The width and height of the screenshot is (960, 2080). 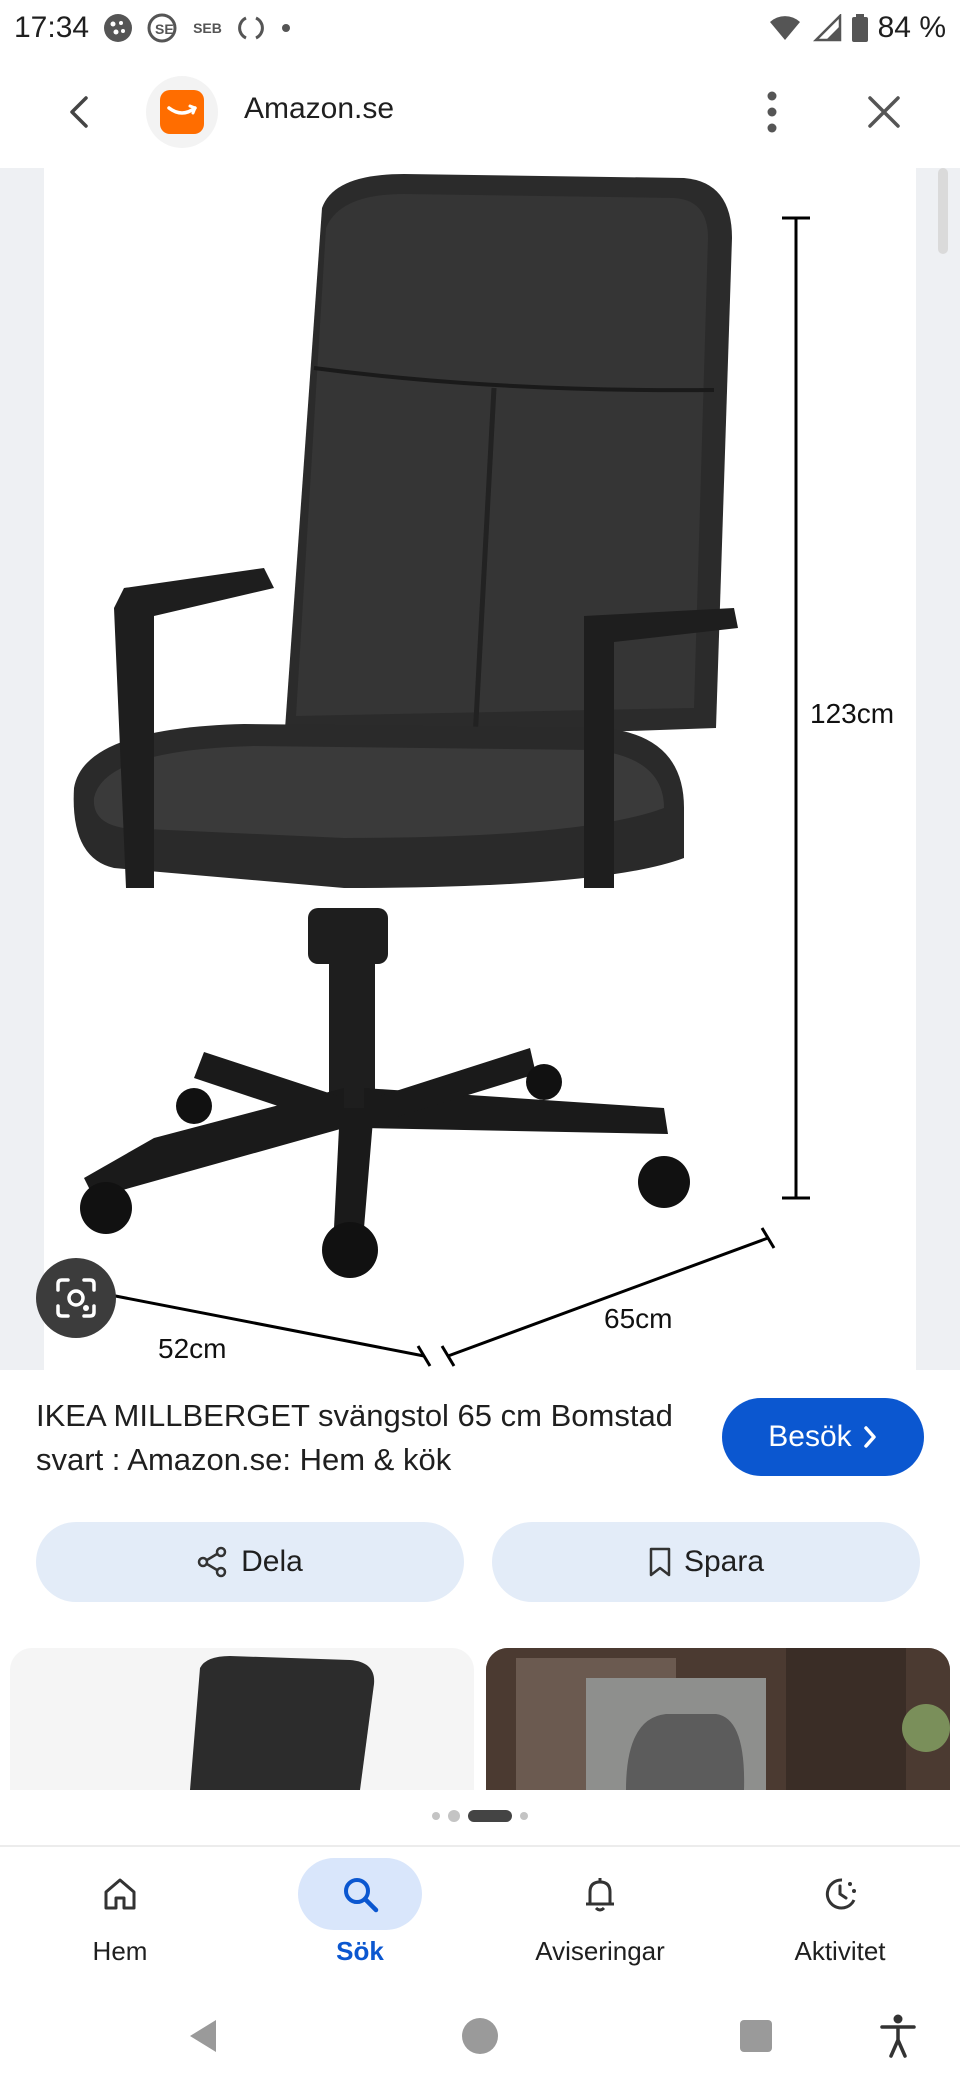 What do you see at coordinates (869, 1437) in the screenshot?
I see `chevron-right-icon` at bounding box center [869, 1437].